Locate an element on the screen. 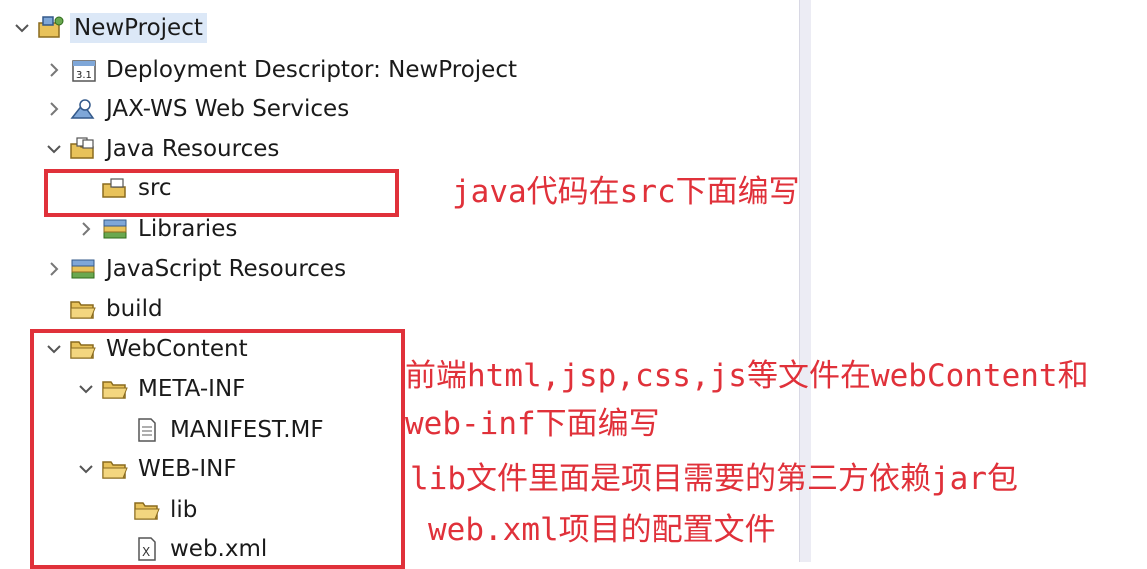 The height and width of the screenshot is (569, 1147). svg-text: 3.1 is located at coordinates (84, 75).